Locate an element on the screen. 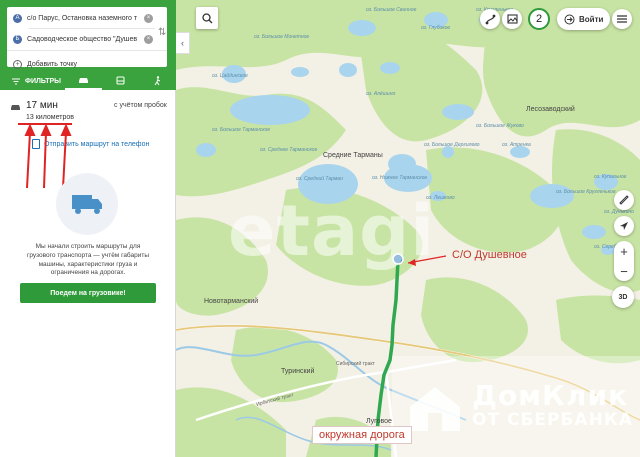 The image size is (640, 457). label-novotarmansky: Новотарманский is located at coordinates (231, 301).